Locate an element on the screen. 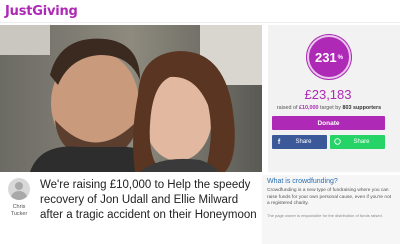 This screenshot has width=400, height=244. facebook-share-button: f Share is located at coordinates (299, 142).